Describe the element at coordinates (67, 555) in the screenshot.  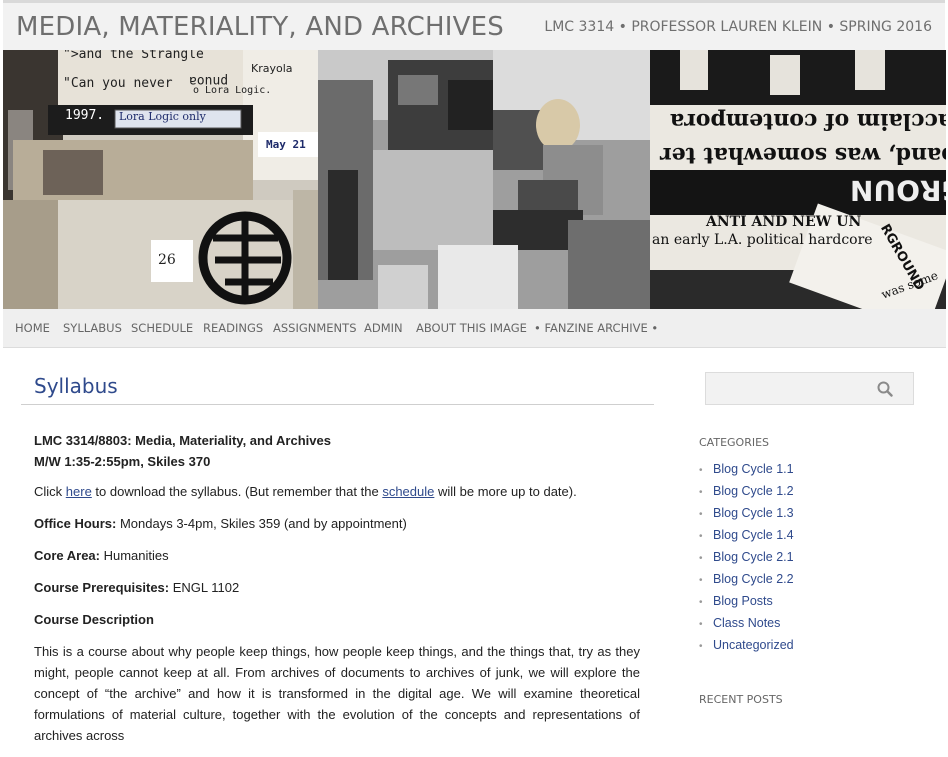
I see `core-area-label: Core Area:` at that location.